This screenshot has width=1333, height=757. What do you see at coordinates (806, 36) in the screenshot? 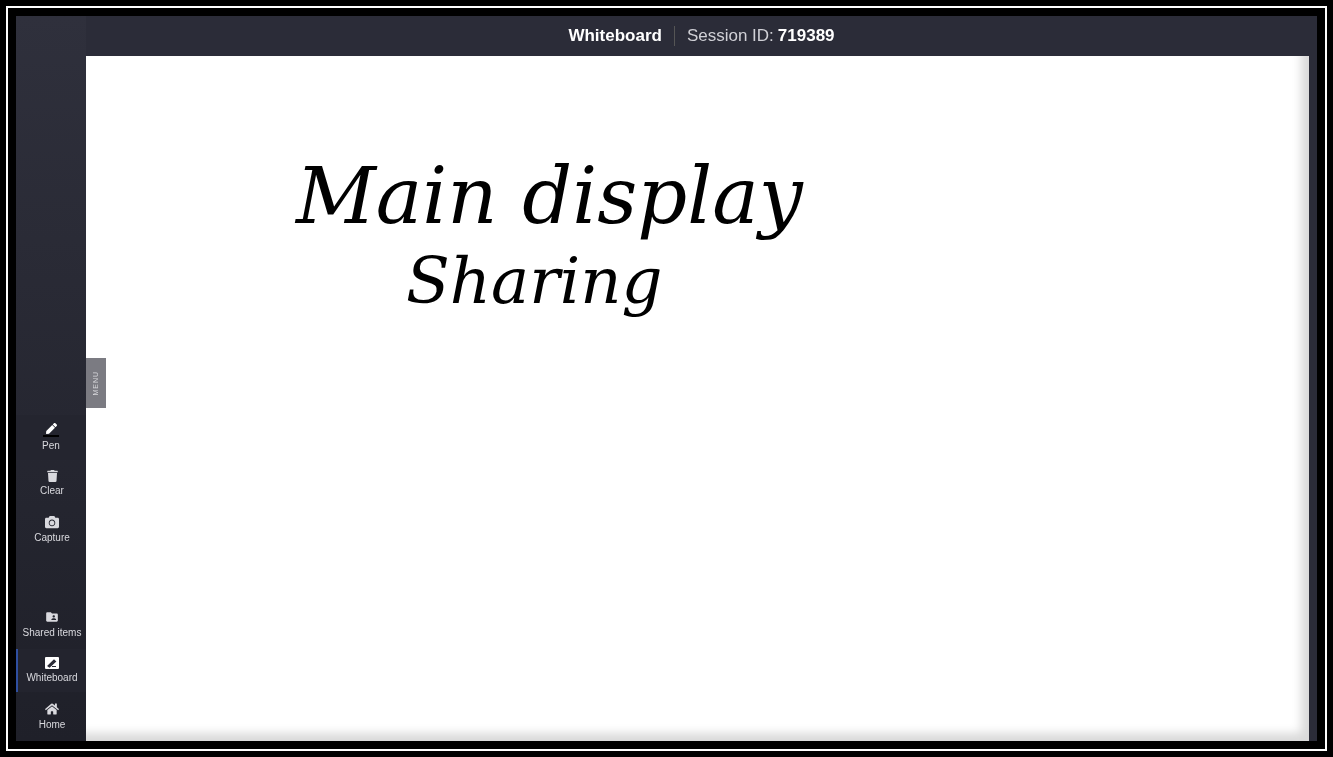
I see `session-id: 719389` at bounding box center [806, 36].